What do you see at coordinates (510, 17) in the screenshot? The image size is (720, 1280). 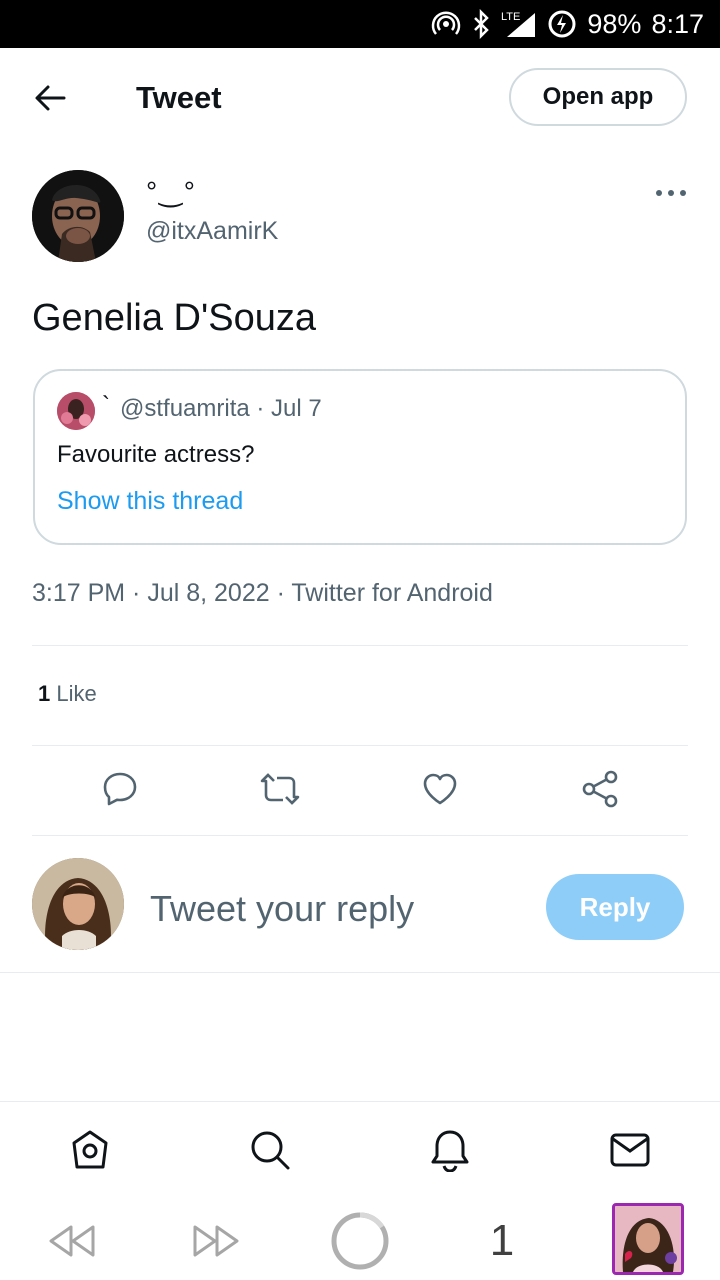 I see `svg-text: LTE` at bounding box center [510, 17].